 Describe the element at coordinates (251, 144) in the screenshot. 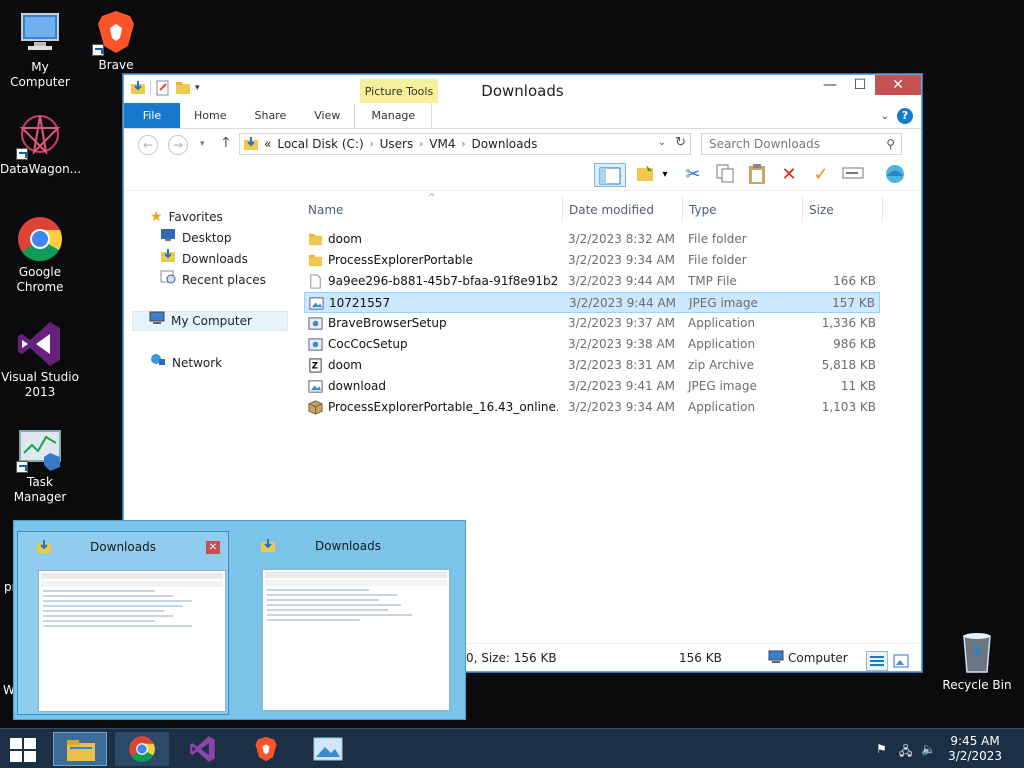

I see `location-folder-icon` at that location.